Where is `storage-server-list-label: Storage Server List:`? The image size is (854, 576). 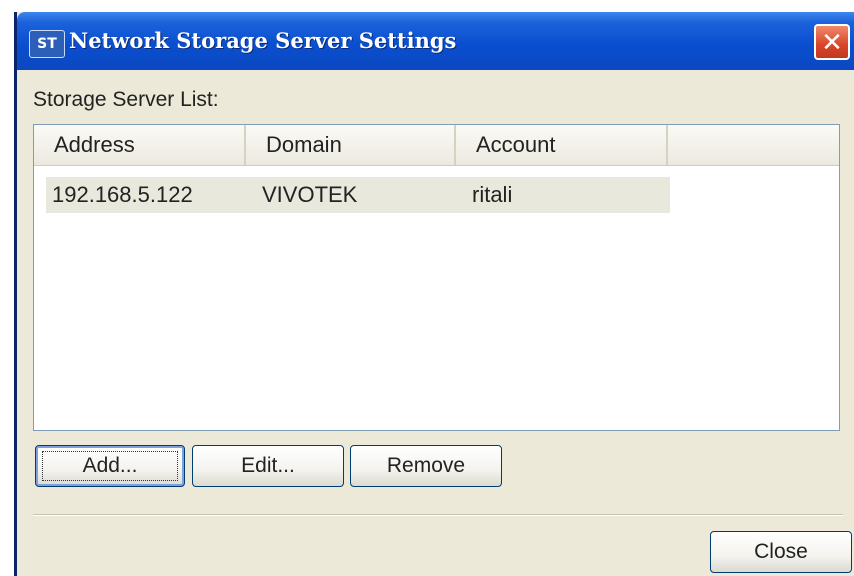 storage-server-list-label: Storage Server List: is located at coordinates (126, 99).